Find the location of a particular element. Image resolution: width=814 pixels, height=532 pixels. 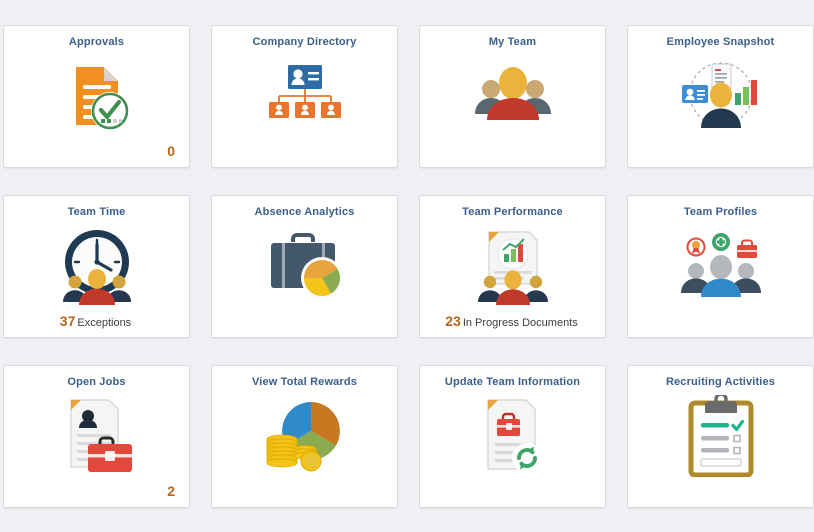

tile-count-footer: 0 is located at coordinates (95, 152).